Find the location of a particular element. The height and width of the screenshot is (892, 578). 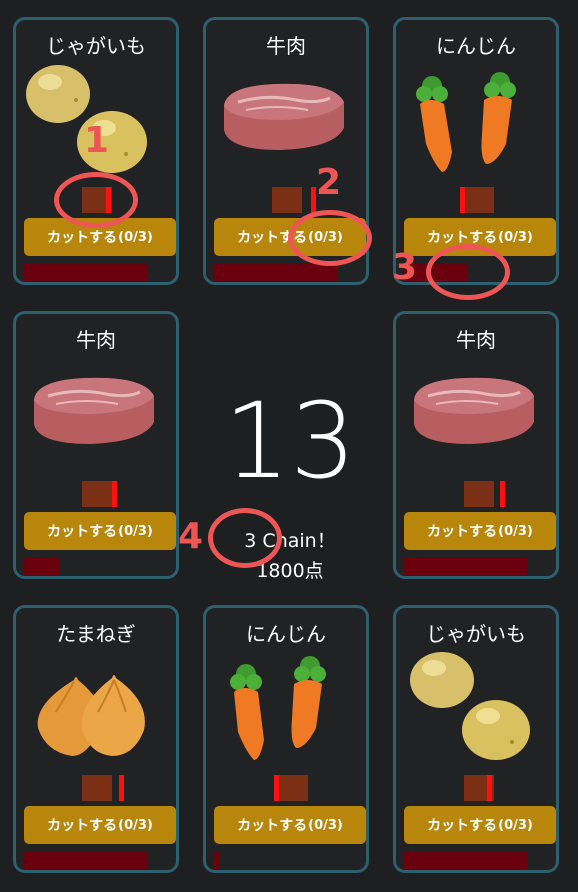

annotation-number-4: 4 is located at coordinates (191, 536).